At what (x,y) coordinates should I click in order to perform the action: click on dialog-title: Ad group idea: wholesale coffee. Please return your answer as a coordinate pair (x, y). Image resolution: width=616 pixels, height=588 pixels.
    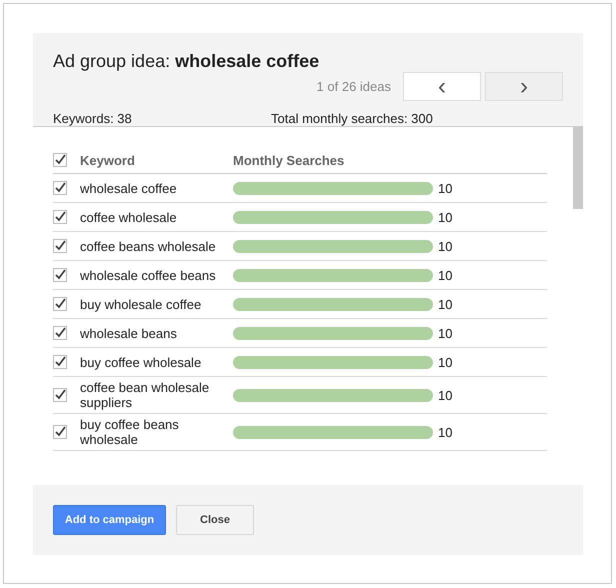
    Looking at the image, I should click on (186, 61).